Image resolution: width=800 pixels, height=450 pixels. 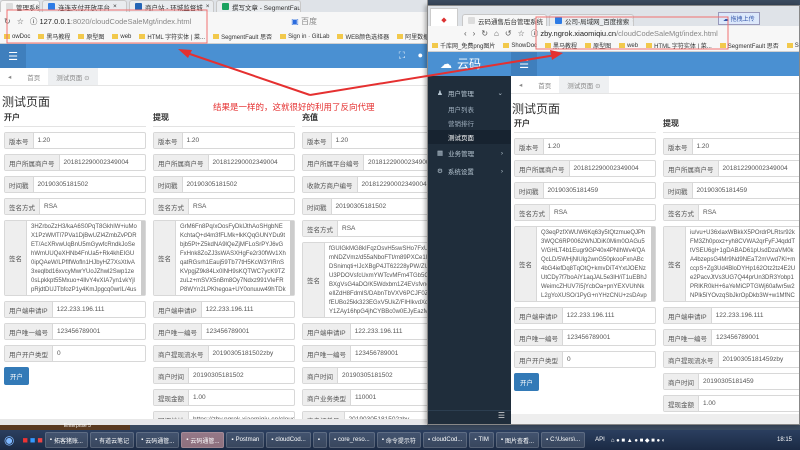 I want to click on fullscreen-icon: ⛶, so click(x=402, y=55).